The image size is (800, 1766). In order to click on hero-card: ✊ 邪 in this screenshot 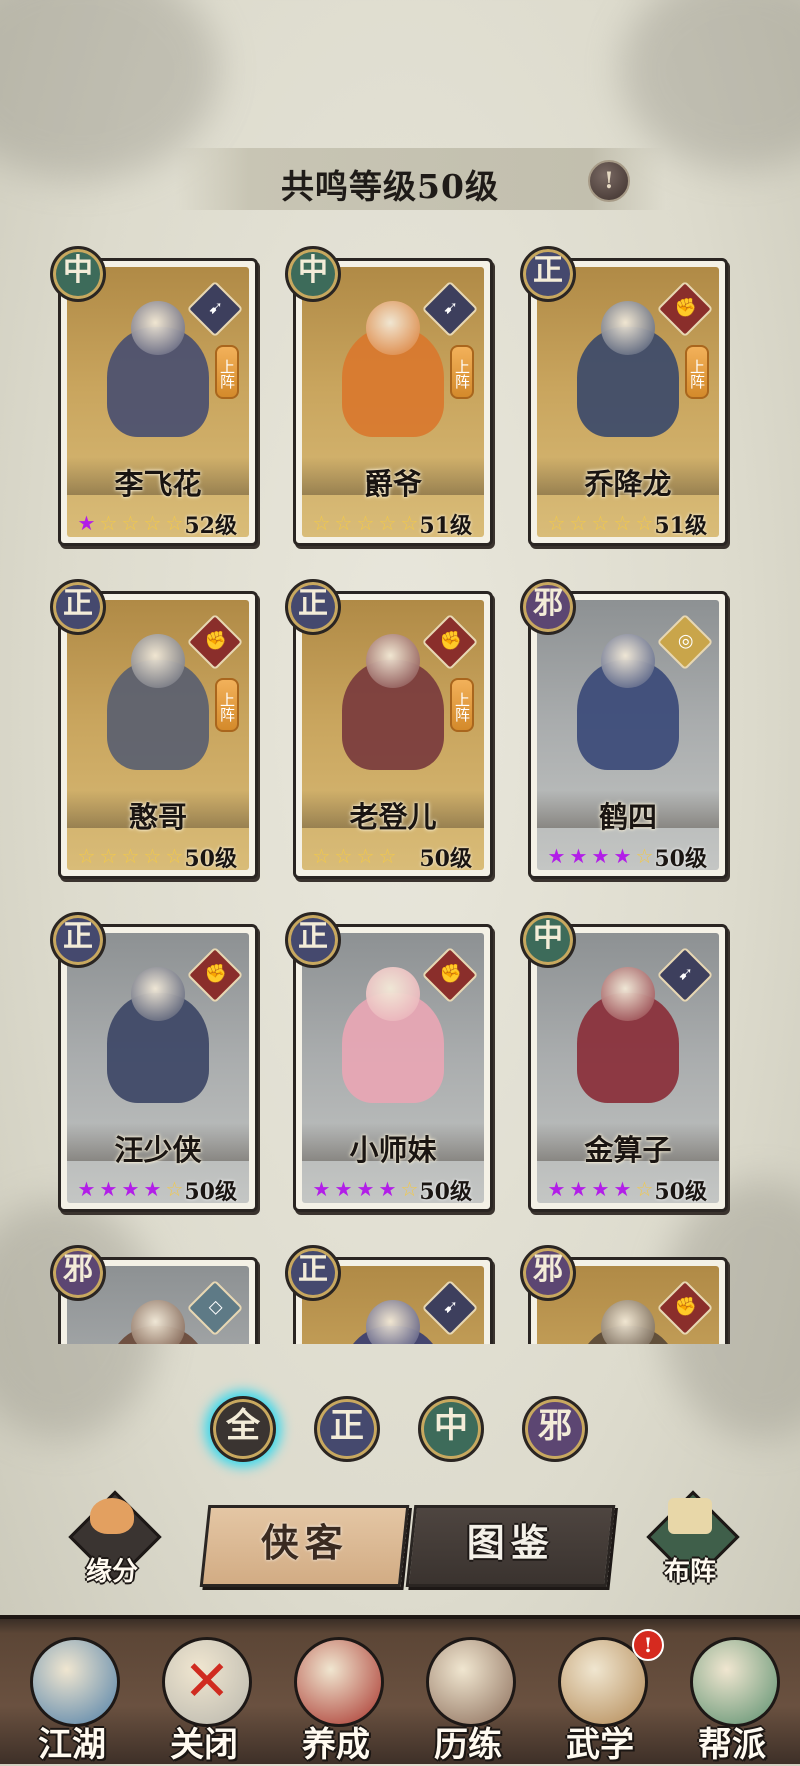, I will do `click(624, 1294)`.